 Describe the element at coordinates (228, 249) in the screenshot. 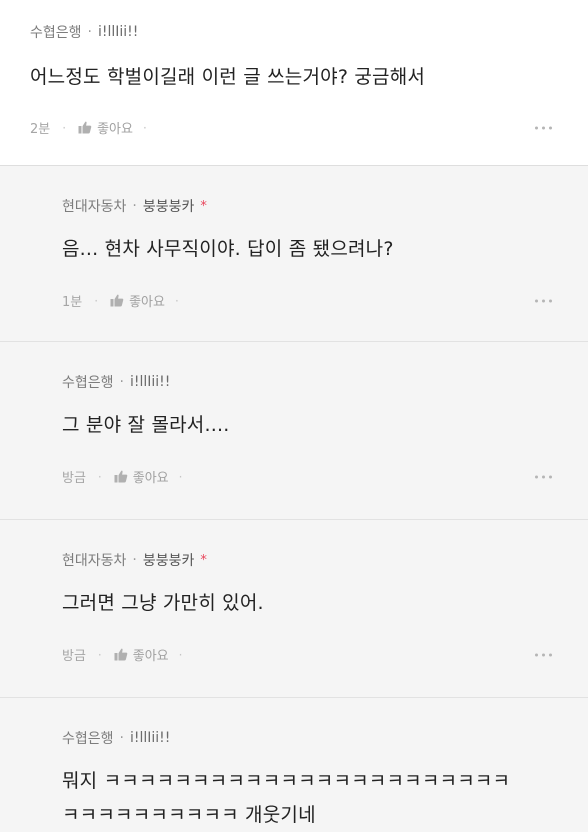

I see `comment-text: 음... 현차 사무직이야. 답이 좀 됐으려나?` at that location.